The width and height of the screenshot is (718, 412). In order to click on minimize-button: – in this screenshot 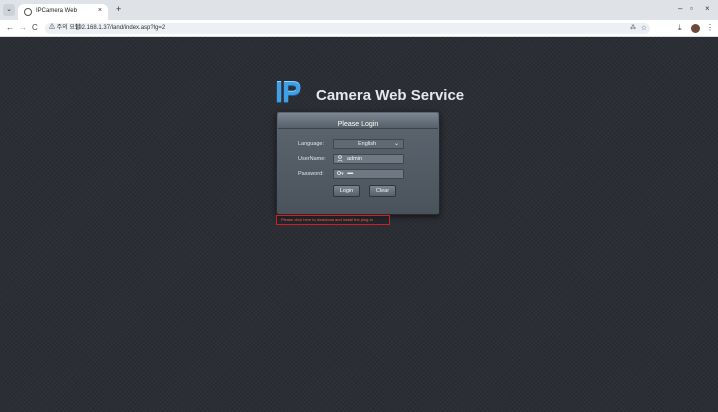, I will do `click(680, 9)`.